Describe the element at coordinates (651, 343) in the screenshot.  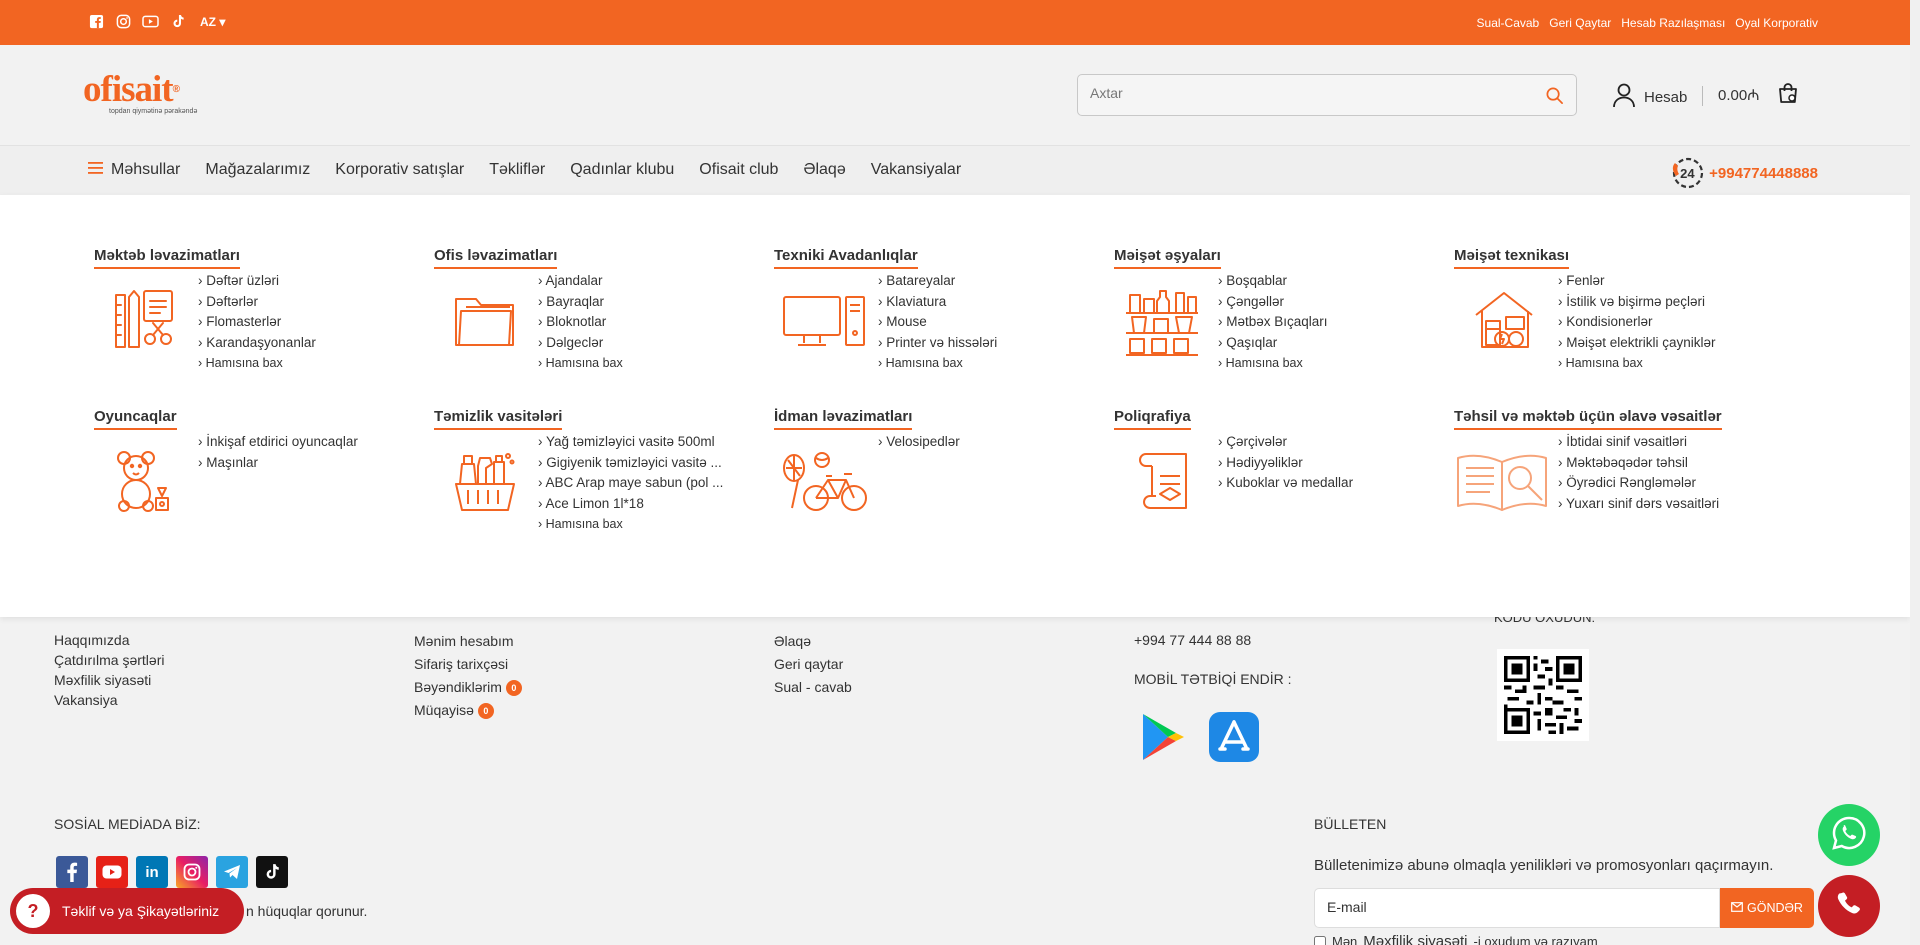
I see `category-link: › Dəlgeclər` at that location.